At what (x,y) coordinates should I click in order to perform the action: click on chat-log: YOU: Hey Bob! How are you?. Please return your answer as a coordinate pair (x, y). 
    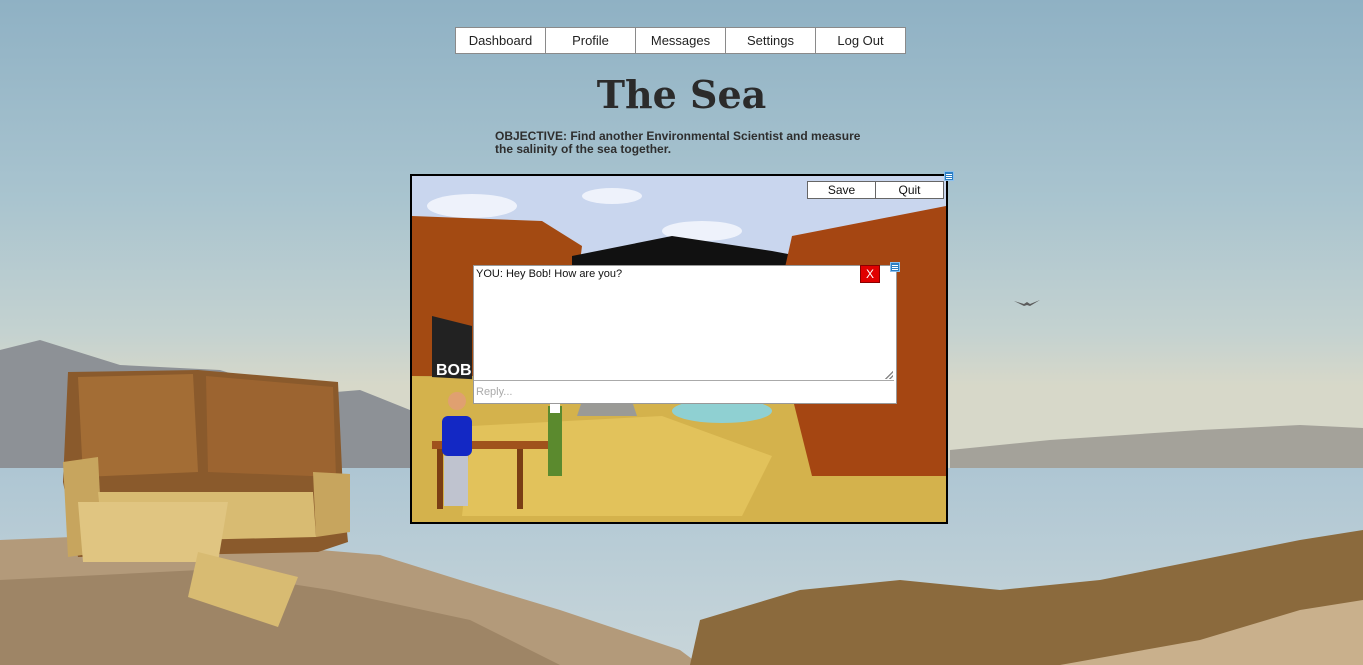
    Looking at the image, I should click on (684, 323).